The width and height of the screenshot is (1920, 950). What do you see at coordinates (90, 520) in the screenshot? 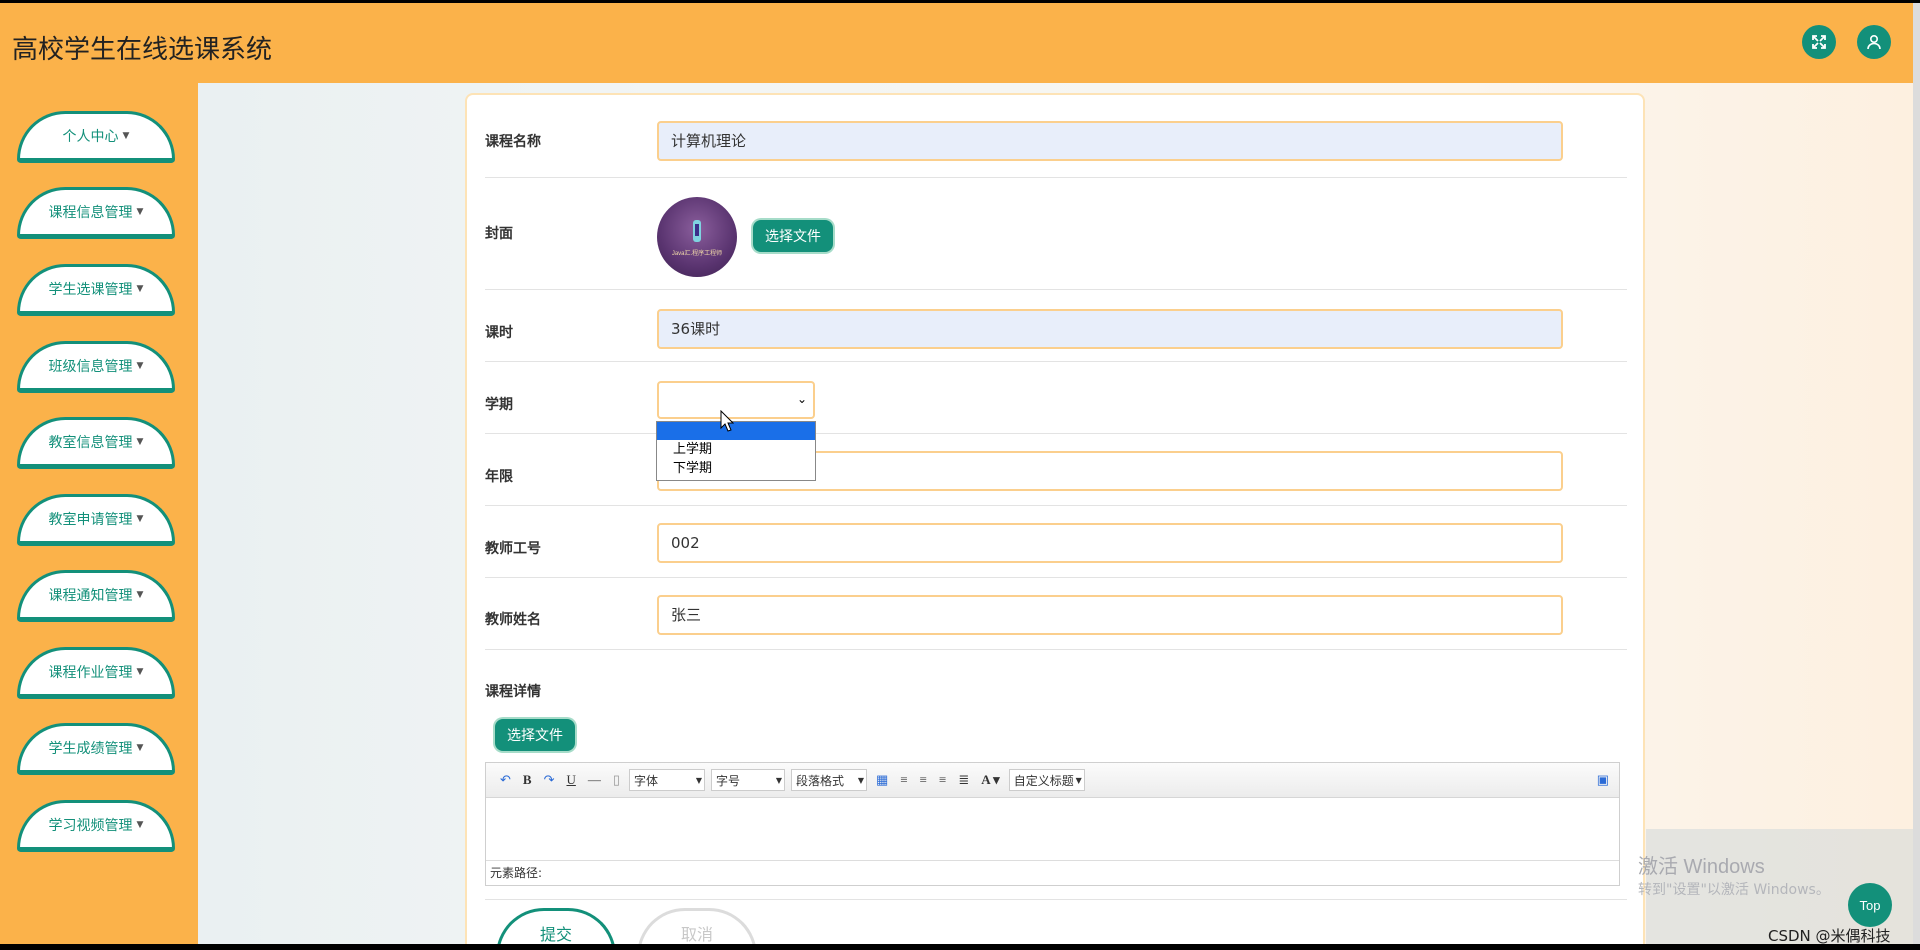
I see `sidebar-item-label: 教室申请管理` at bounding box center [90, 520].